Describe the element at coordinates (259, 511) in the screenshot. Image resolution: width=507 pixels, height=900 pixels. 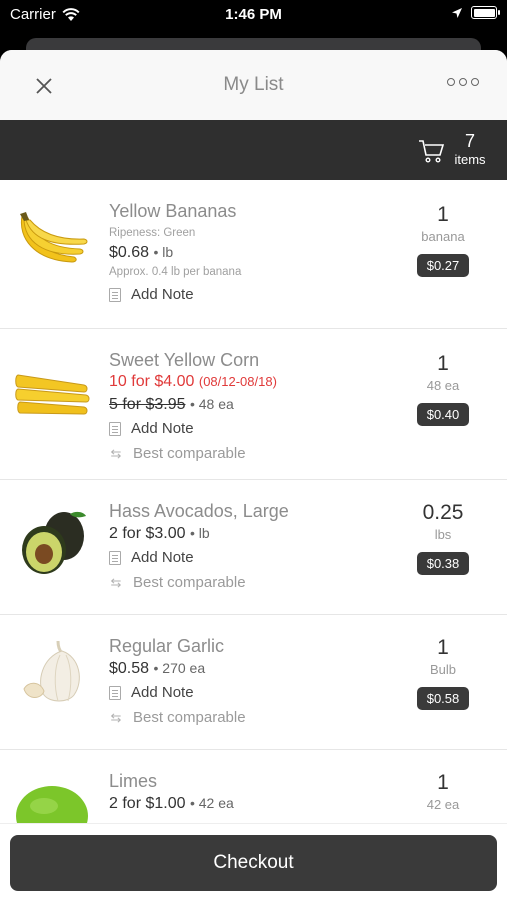
I see `item-name: Hass Avocados, Large` at that location.